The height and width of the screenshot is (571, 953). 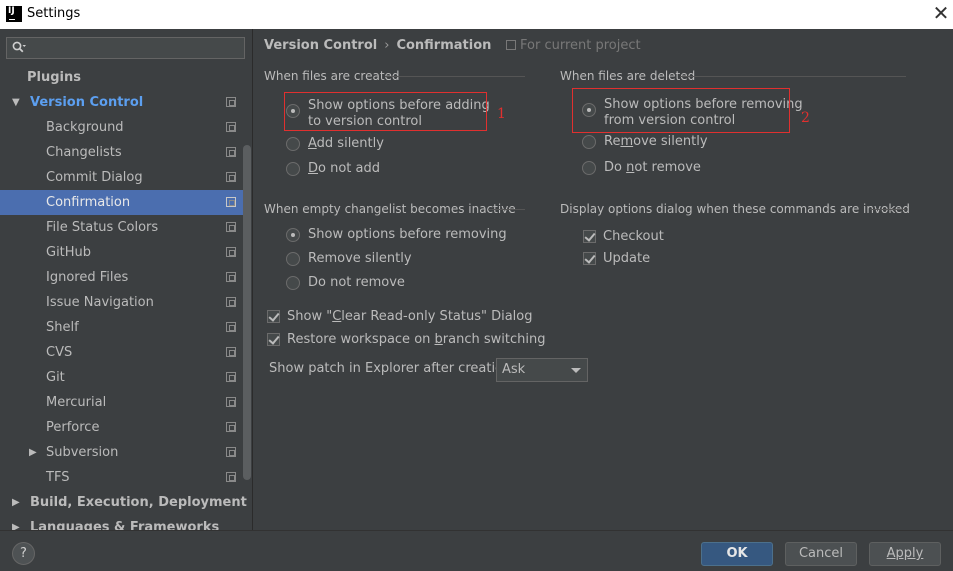 What do you see at coordinates (125, 48) in the screenshot?
I see `search-field` at bounding box center [125, 48].